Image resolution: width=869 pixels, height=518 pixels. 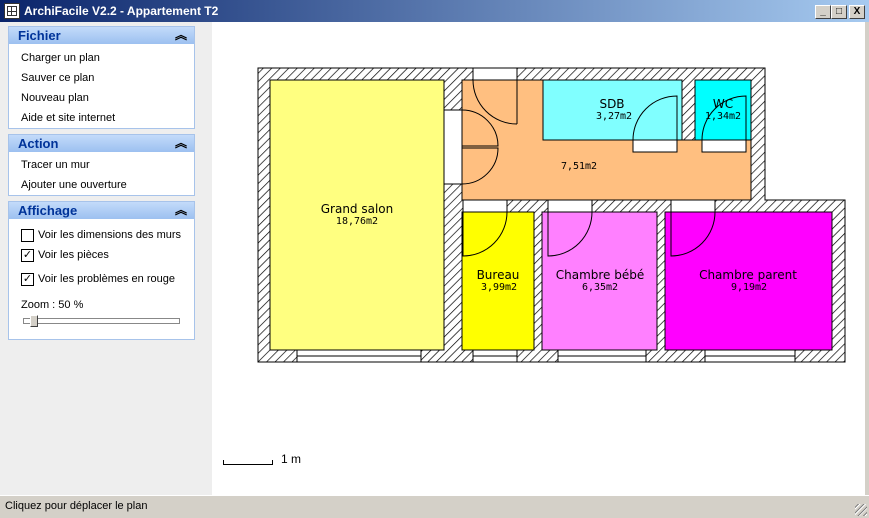 I want to click on room-label-wc: WC, so click(x=723, y=104).